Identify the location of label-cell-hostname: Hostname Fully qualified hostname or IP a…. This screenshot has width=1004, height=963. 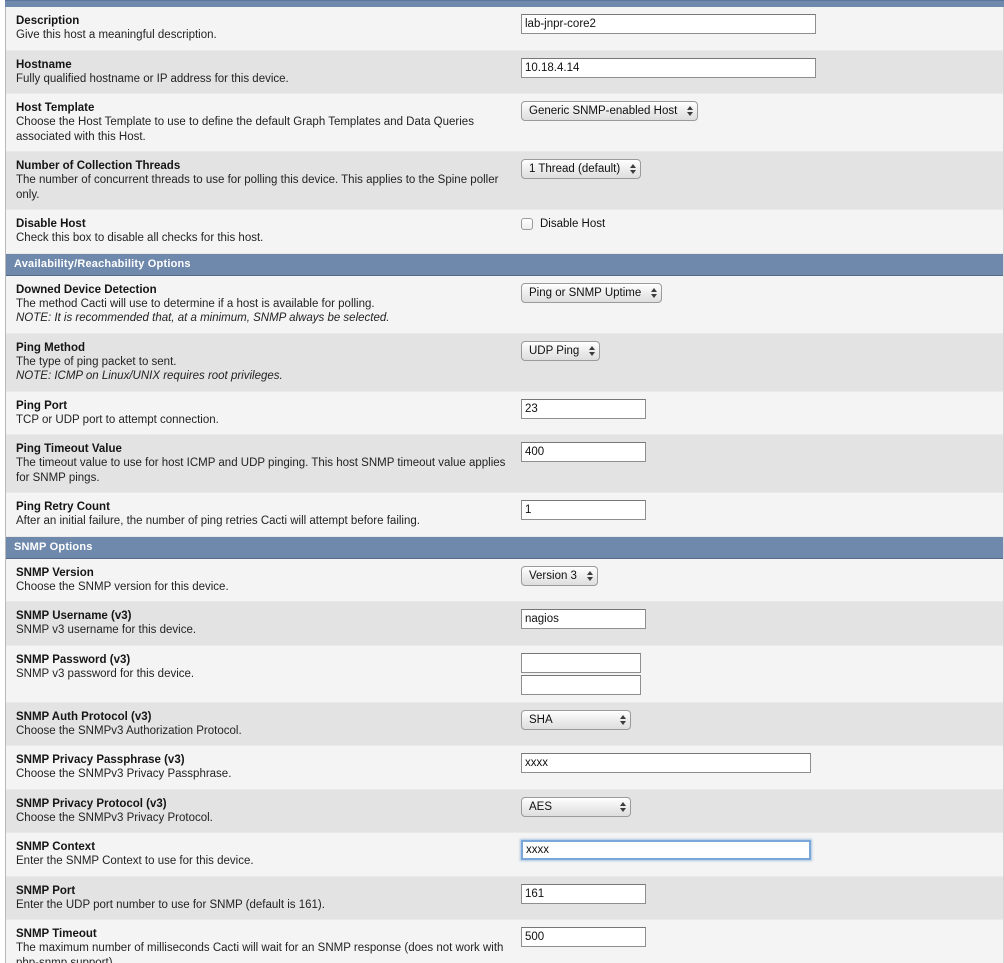
(261, 72).